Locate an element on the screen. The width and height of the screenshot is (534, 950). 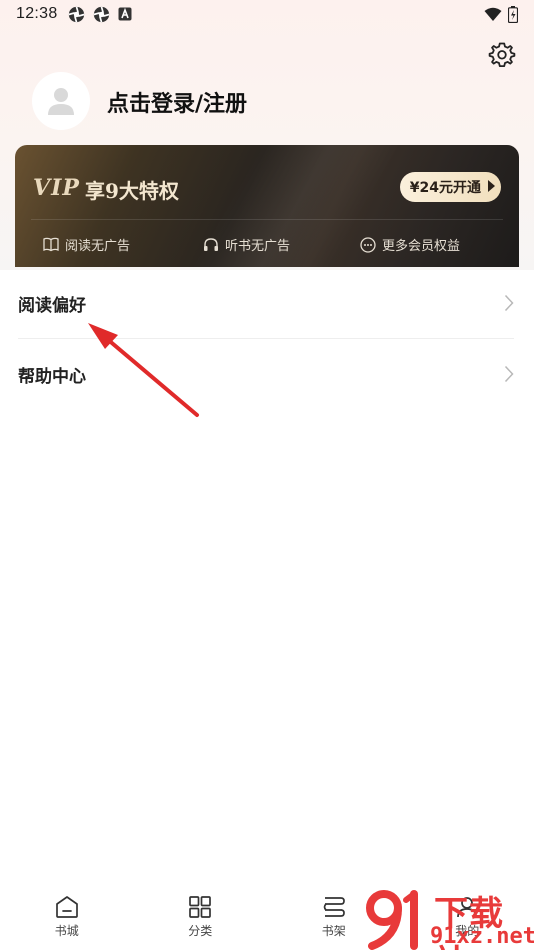
vip-open-button: ¥24元开通 is located at coordinates (450, 187).